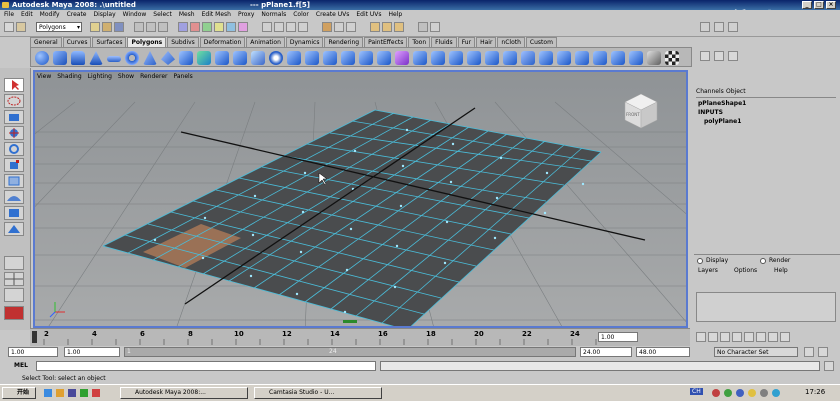 The width and height of the screenshot is (840, 401). What do you see at coordinates (375, 27) in the screenshot?
I see `render-current-icon` at bounding box center [375, 27].